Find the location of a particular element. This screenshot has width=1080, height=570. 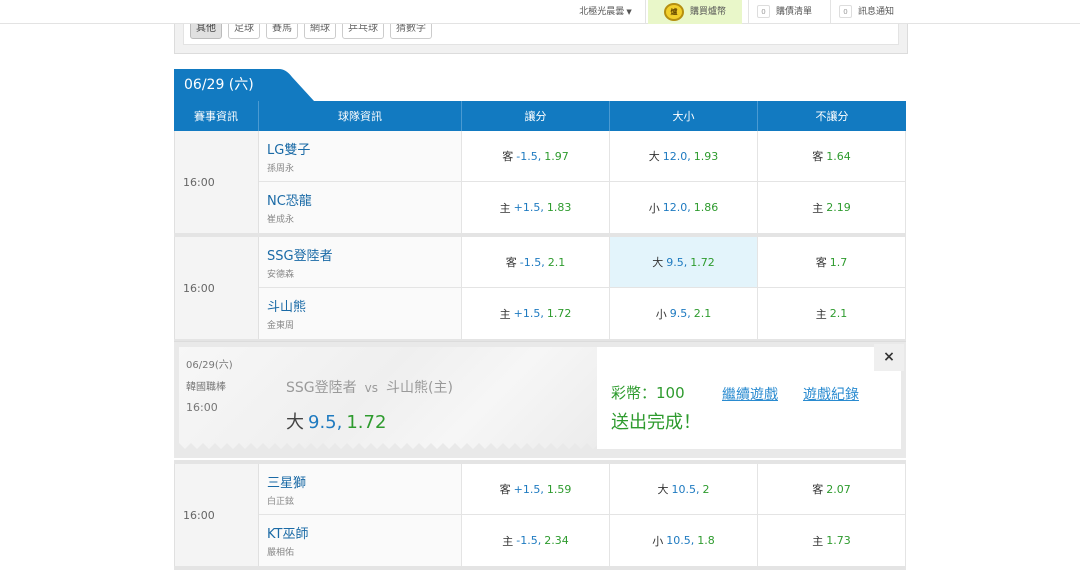

team-cell: 三星獅 白正鉉 is located at coordinates (360, 489).